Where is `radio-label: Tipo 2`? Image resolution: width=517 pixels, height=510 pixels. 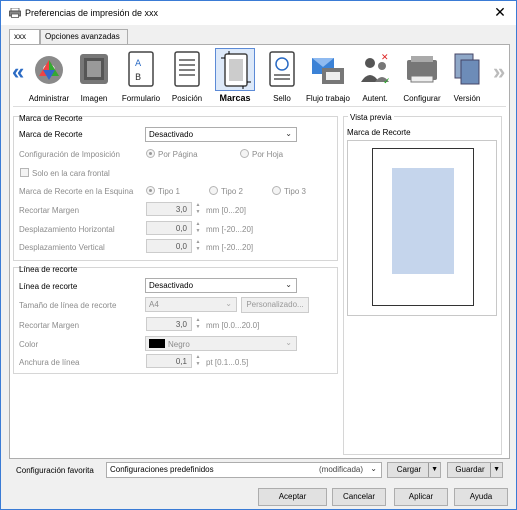 radio-label: Tipo 2 is located at coordinates (232, 191).